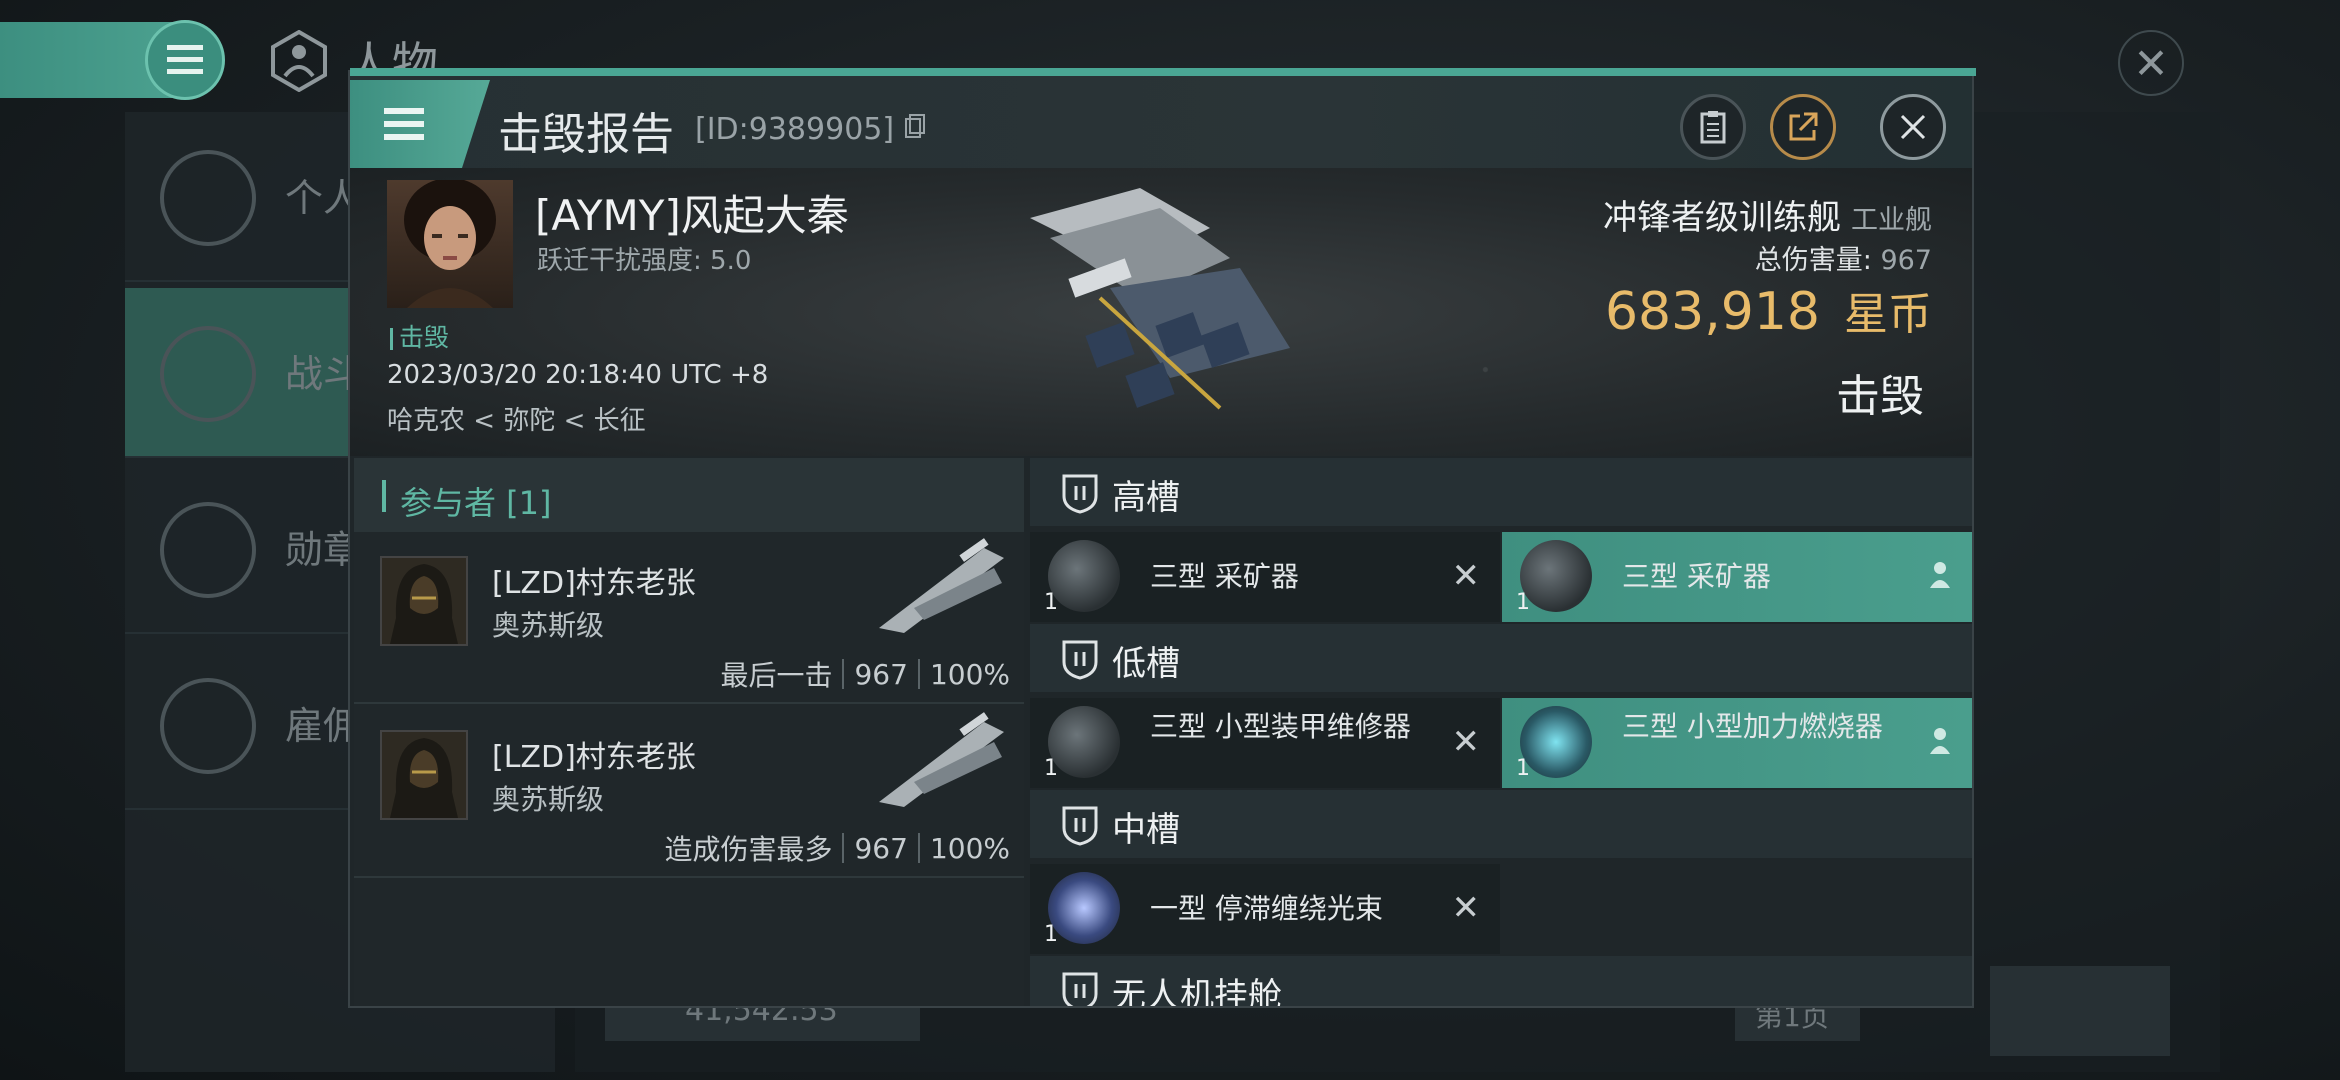 The width and height of the screenshot is (2340, 1080). What do you see at coordinates (1501, 658) in the screenshot?
I see `low-slot-header: 低槽` at bounding box center [1501, 658].